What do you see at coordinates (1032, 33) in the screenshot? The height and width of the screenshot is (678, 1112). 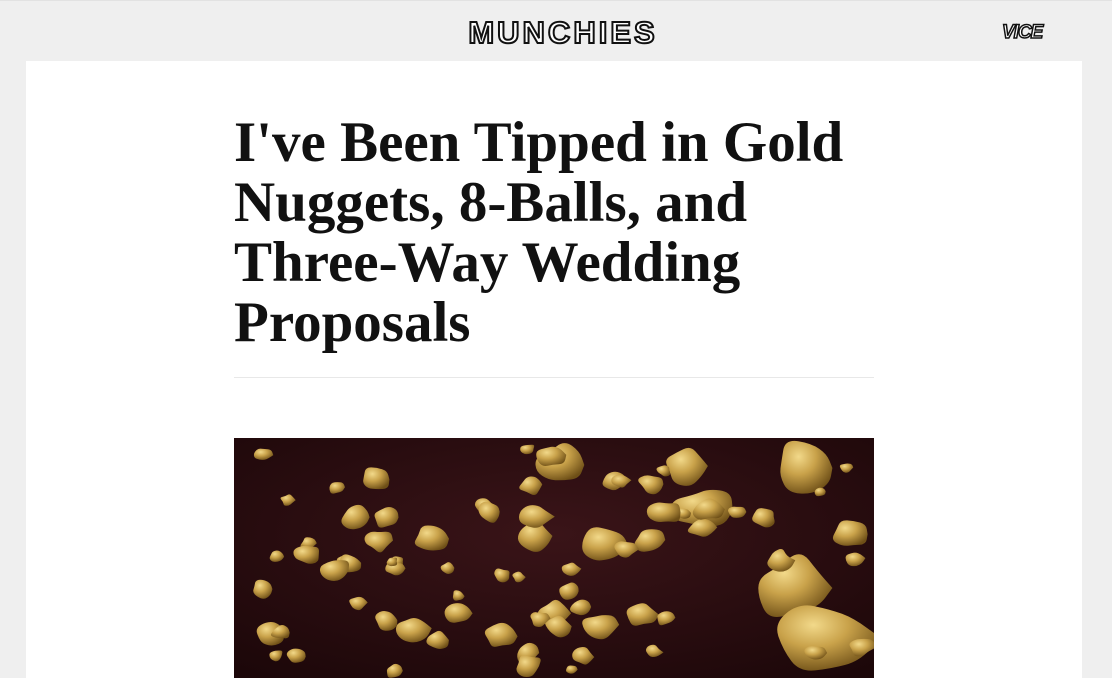 I see `vice-logo: VICE` at bounding box center [1032, 33].